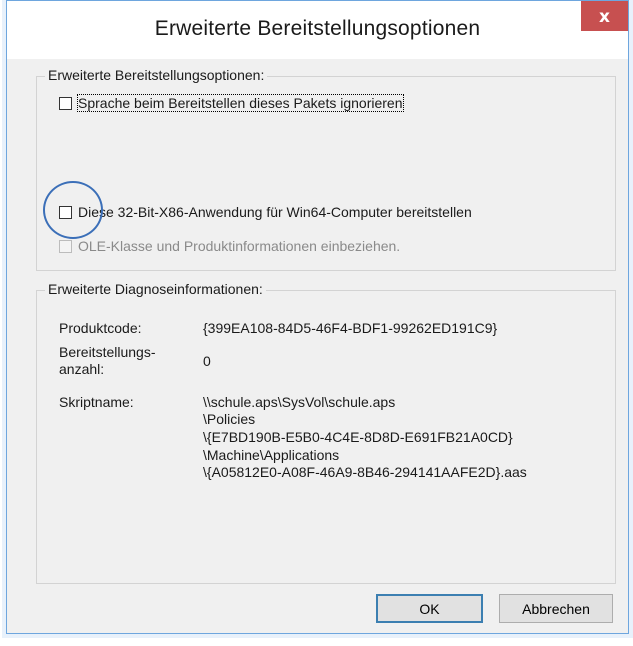 The image size is (633, 646). What do you see at coordinates (156, 75) in the screenshot?
I see `deployment-options-group-title: Erweiterte Bereitstellungsoptionen:` at bounding box center [156, 75].